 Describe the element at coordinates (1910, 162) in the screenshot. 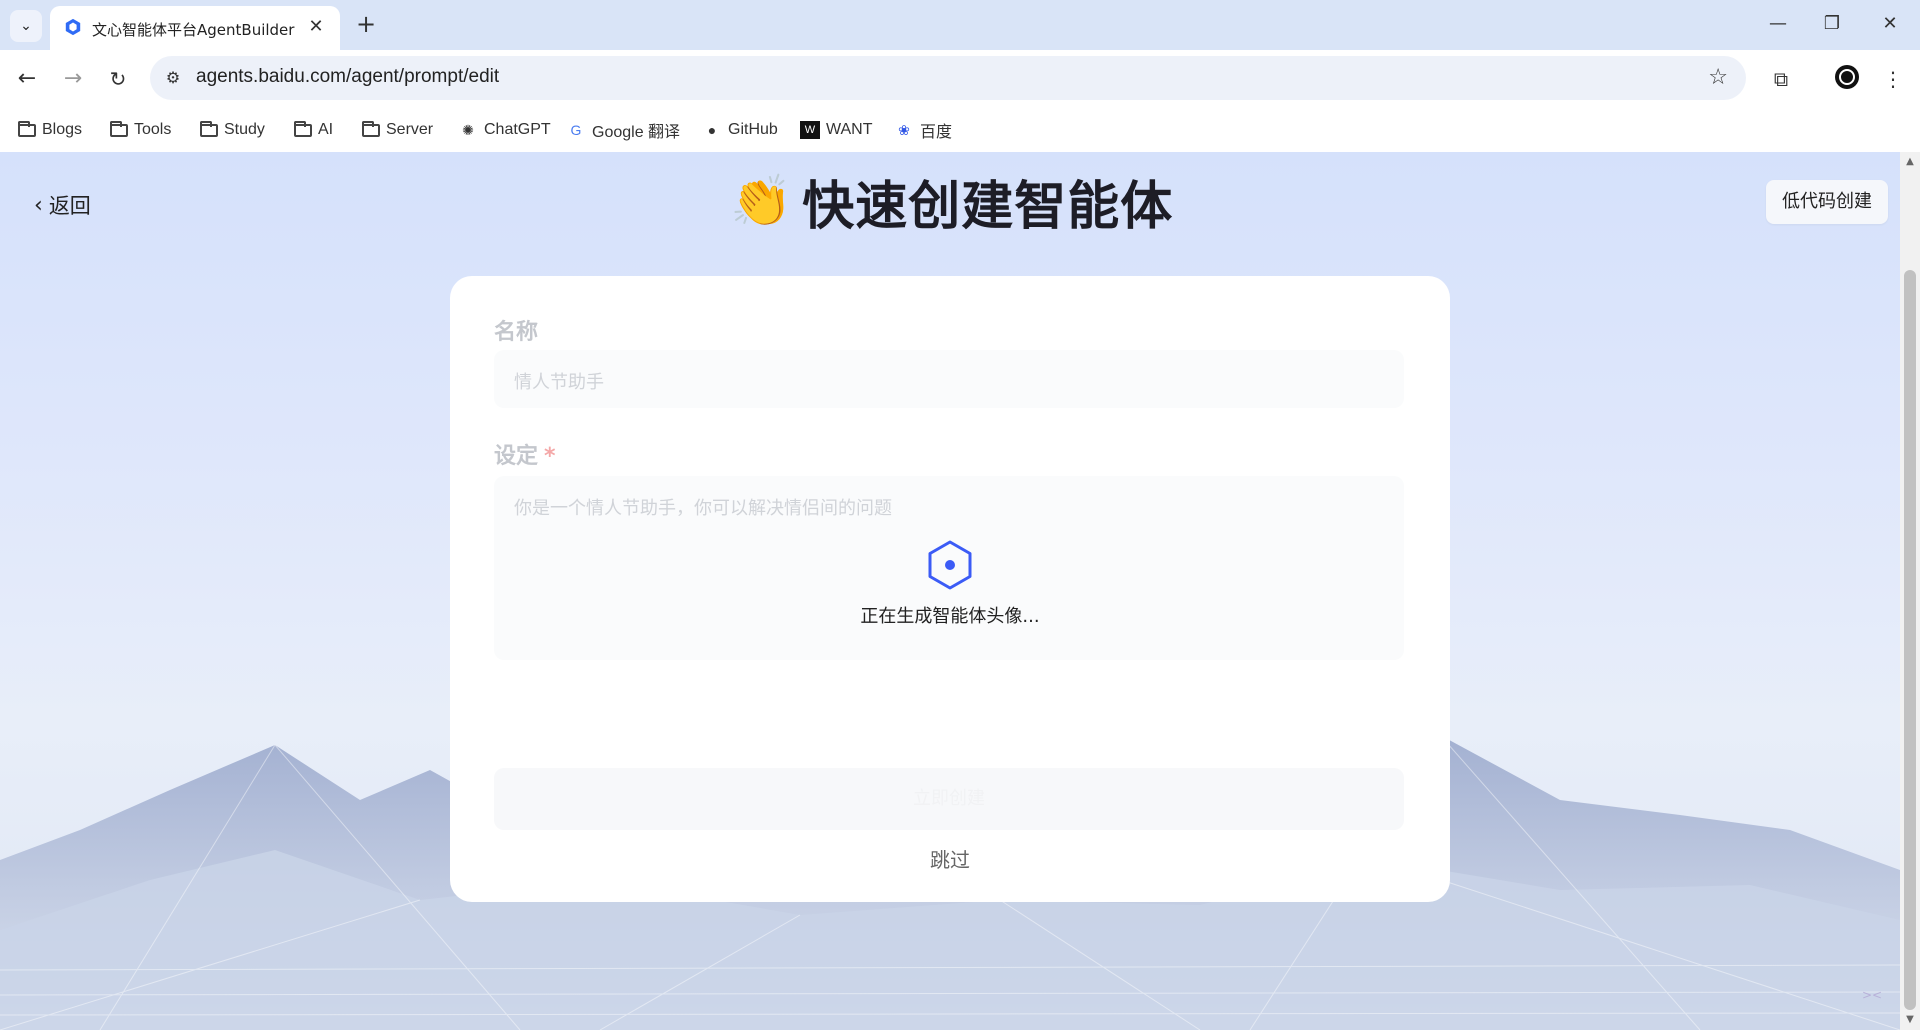

I see `scroll-up-icon: ▲` at that location.